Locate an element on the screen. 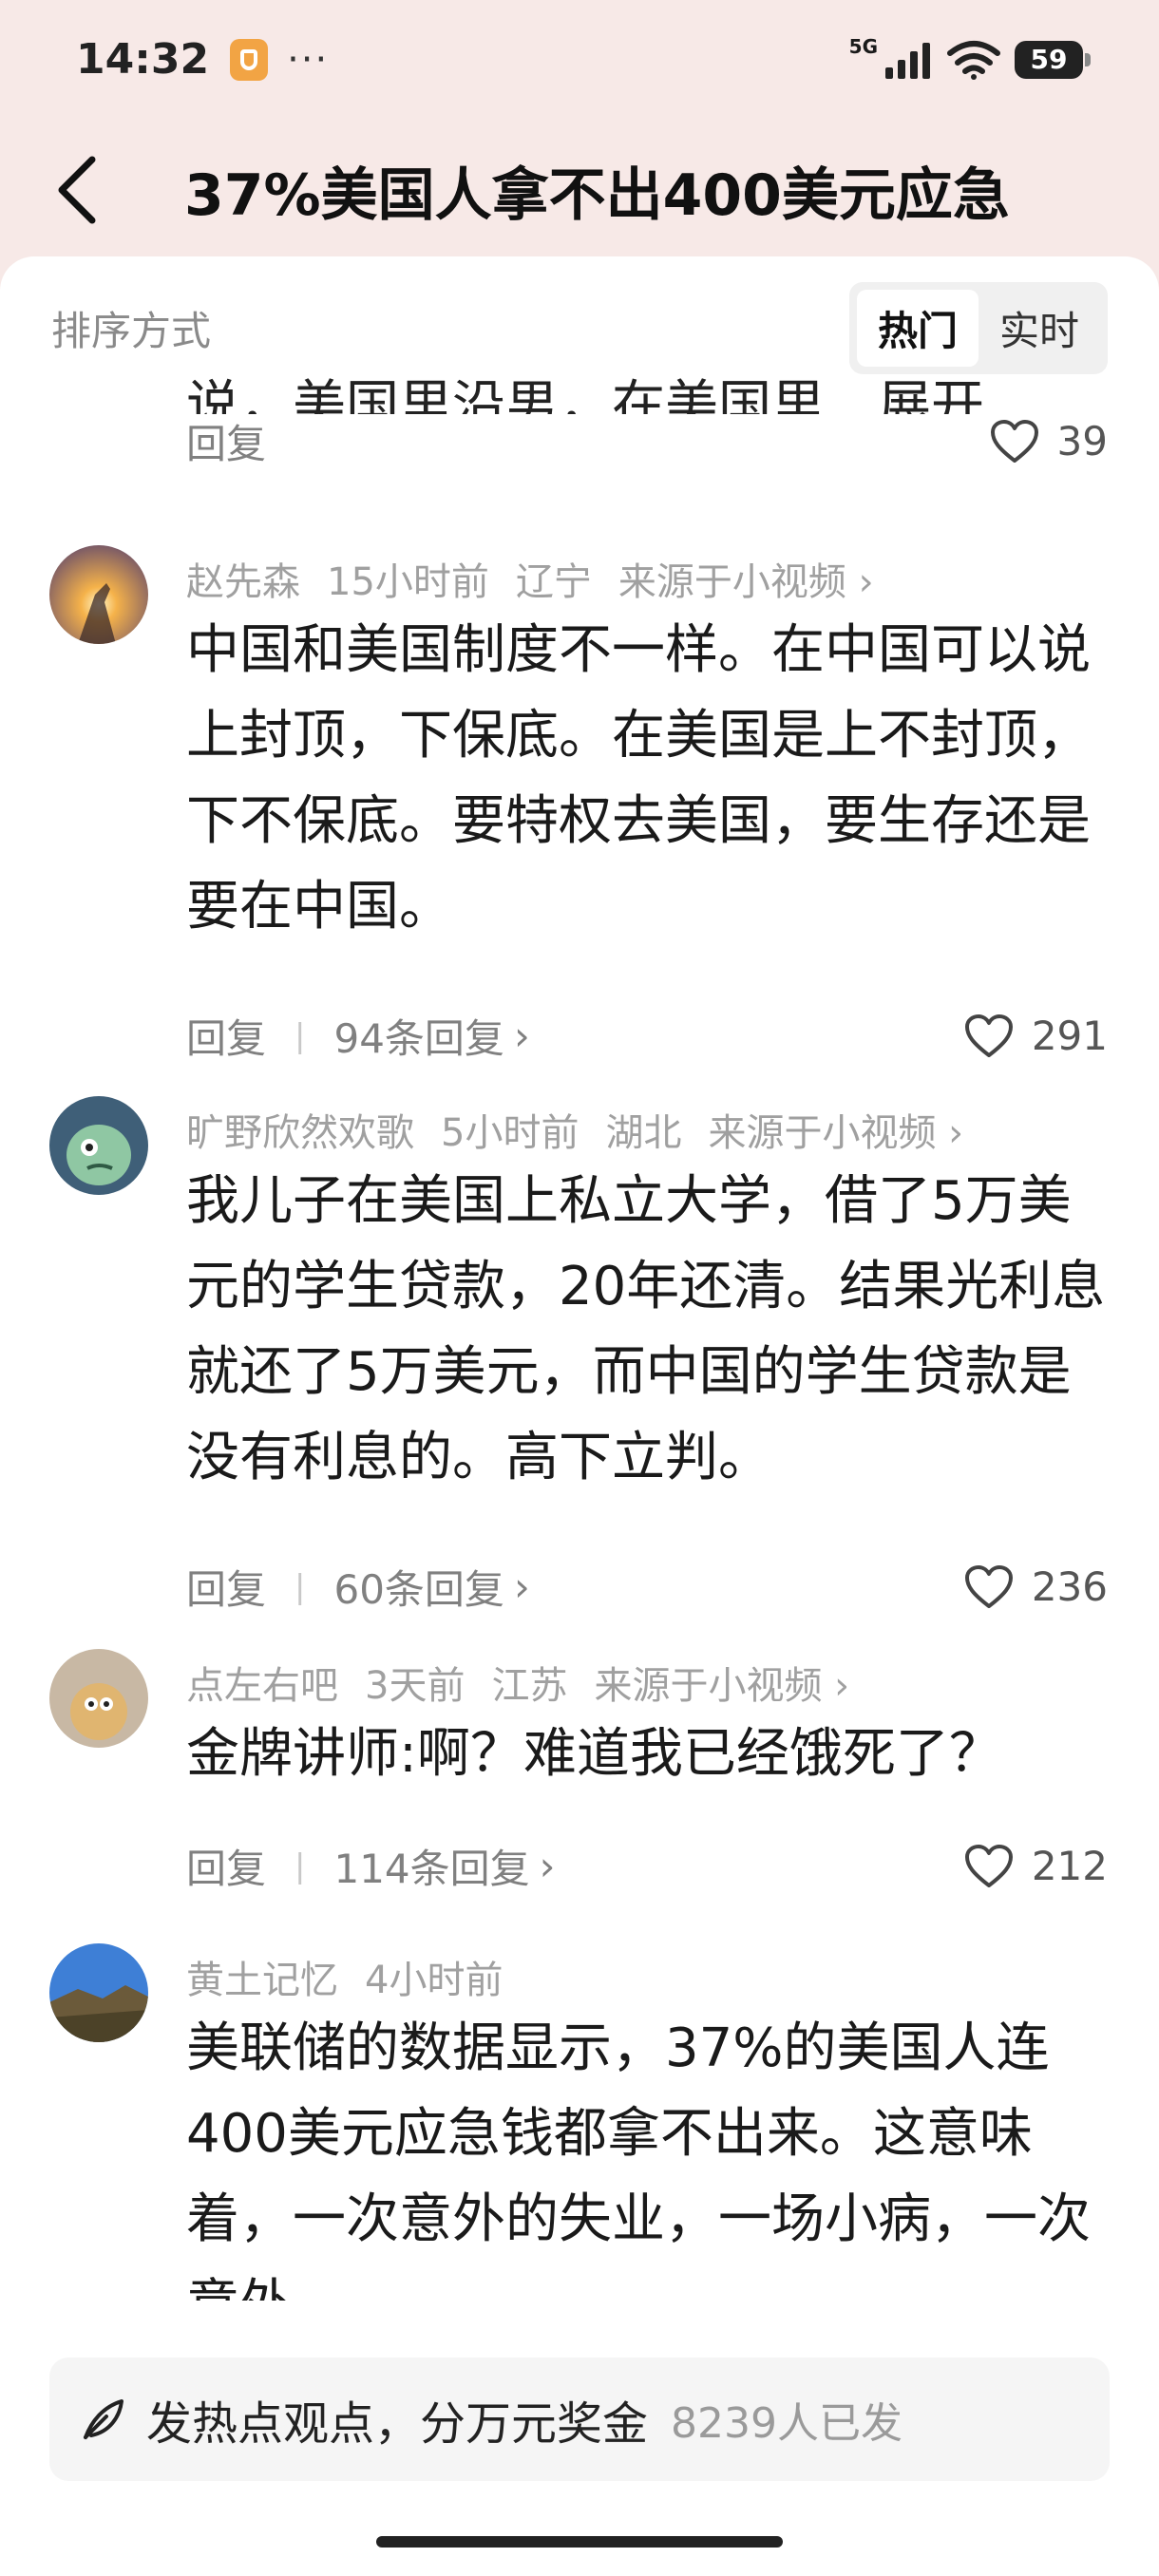  home-indicator is located at coordinates (579, 2542).